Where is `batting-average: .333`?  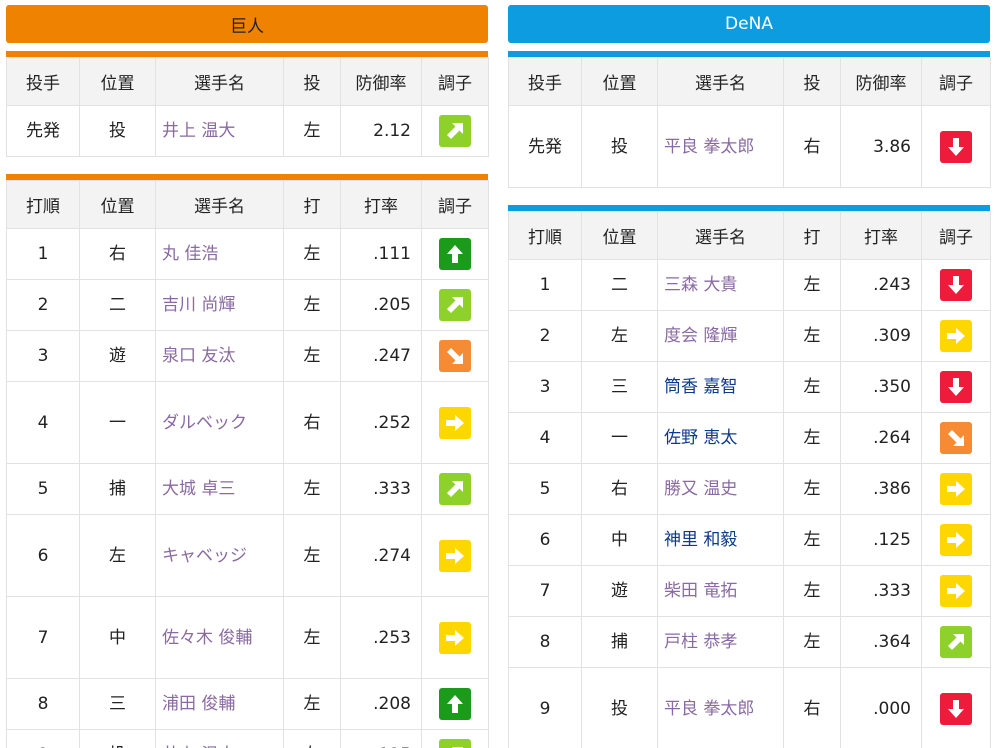
batting-average: .333 is located at coordinates (381, 489).